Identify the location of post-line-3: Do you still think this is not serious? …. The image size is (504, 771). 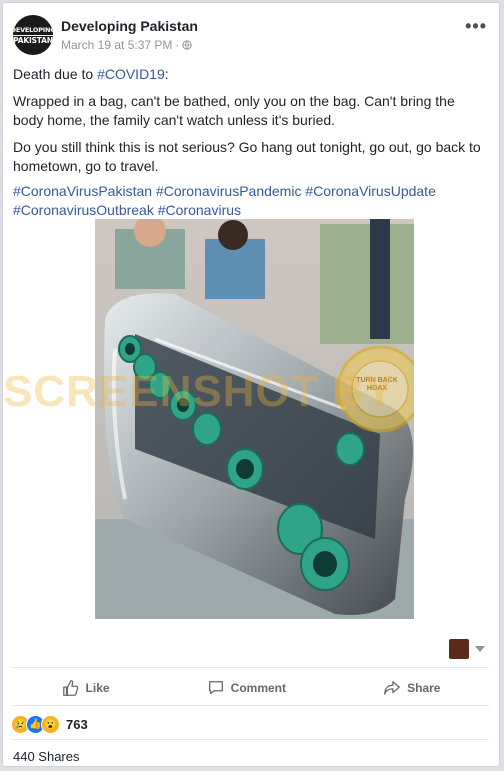
(247, 156).